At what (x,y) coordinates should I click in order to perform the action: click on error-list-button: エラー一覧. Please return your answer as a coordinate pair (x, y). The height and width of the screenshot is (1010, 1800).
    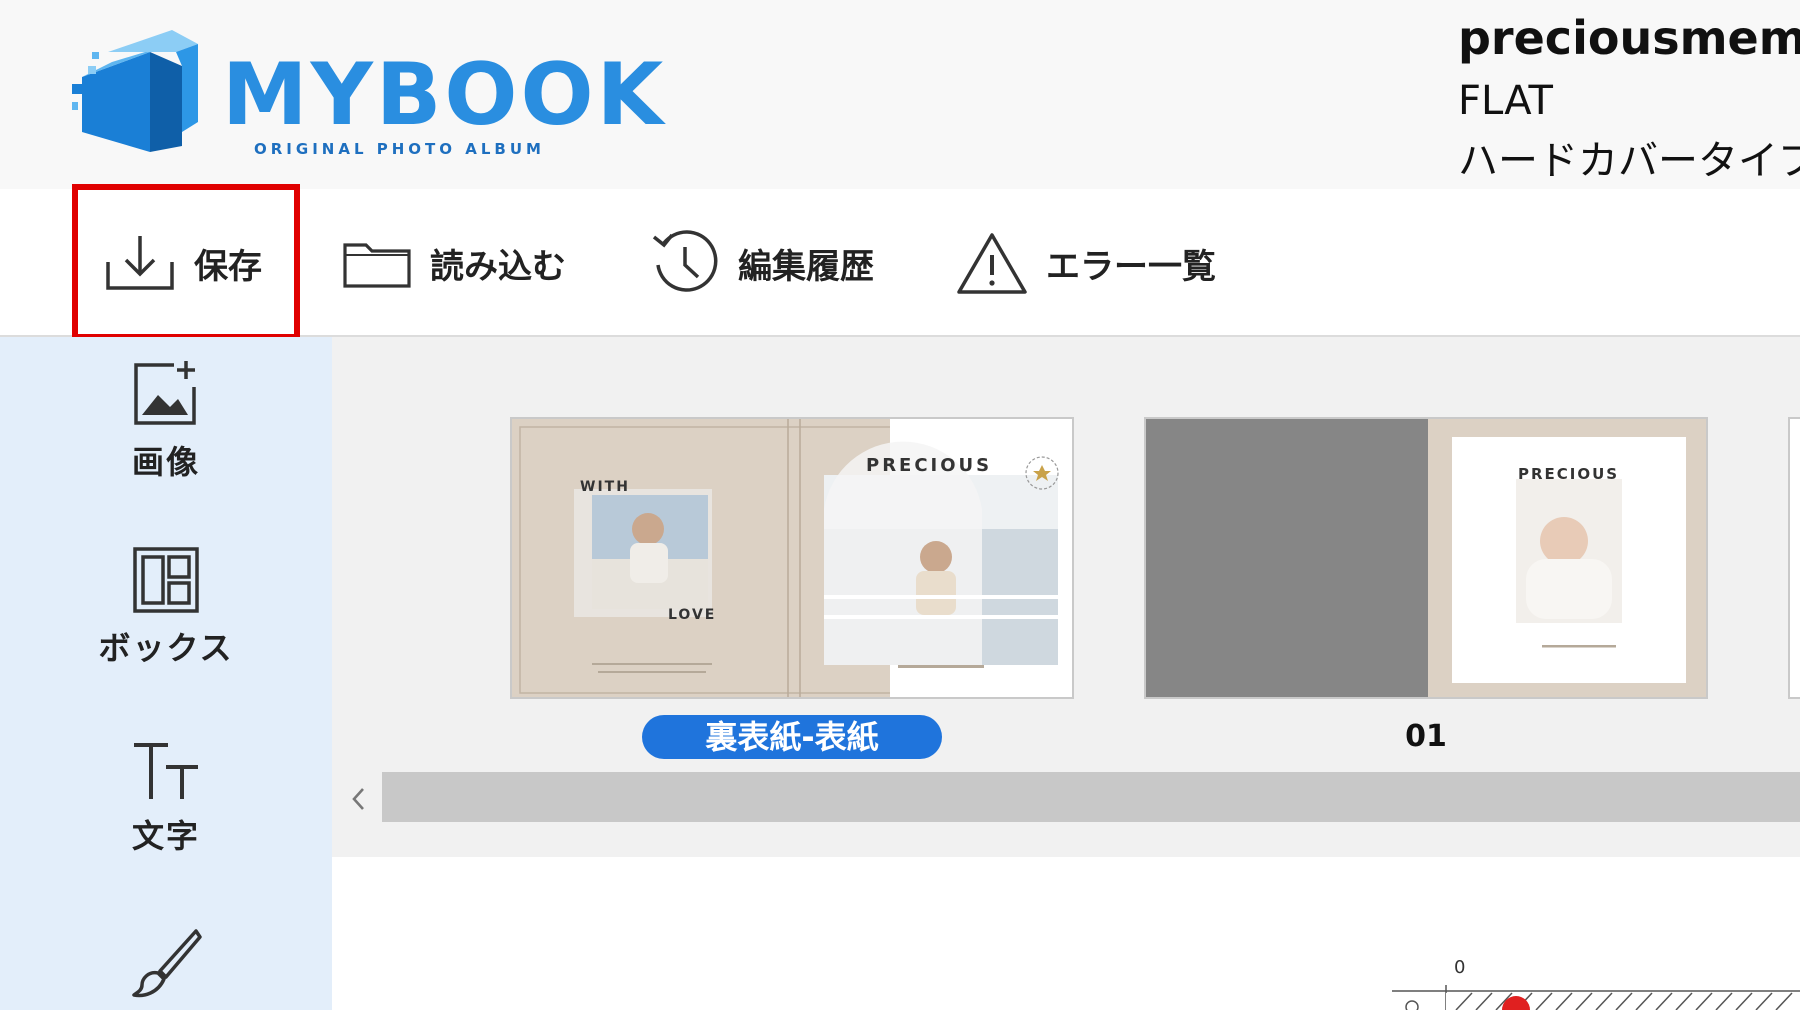
    Looking at the image, I should click on (1086, 263).